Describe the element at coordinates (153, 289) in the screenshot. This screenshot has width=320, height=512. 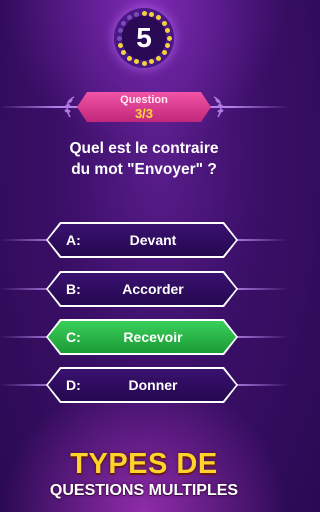
I see `answer-text: Accorder` at that location.